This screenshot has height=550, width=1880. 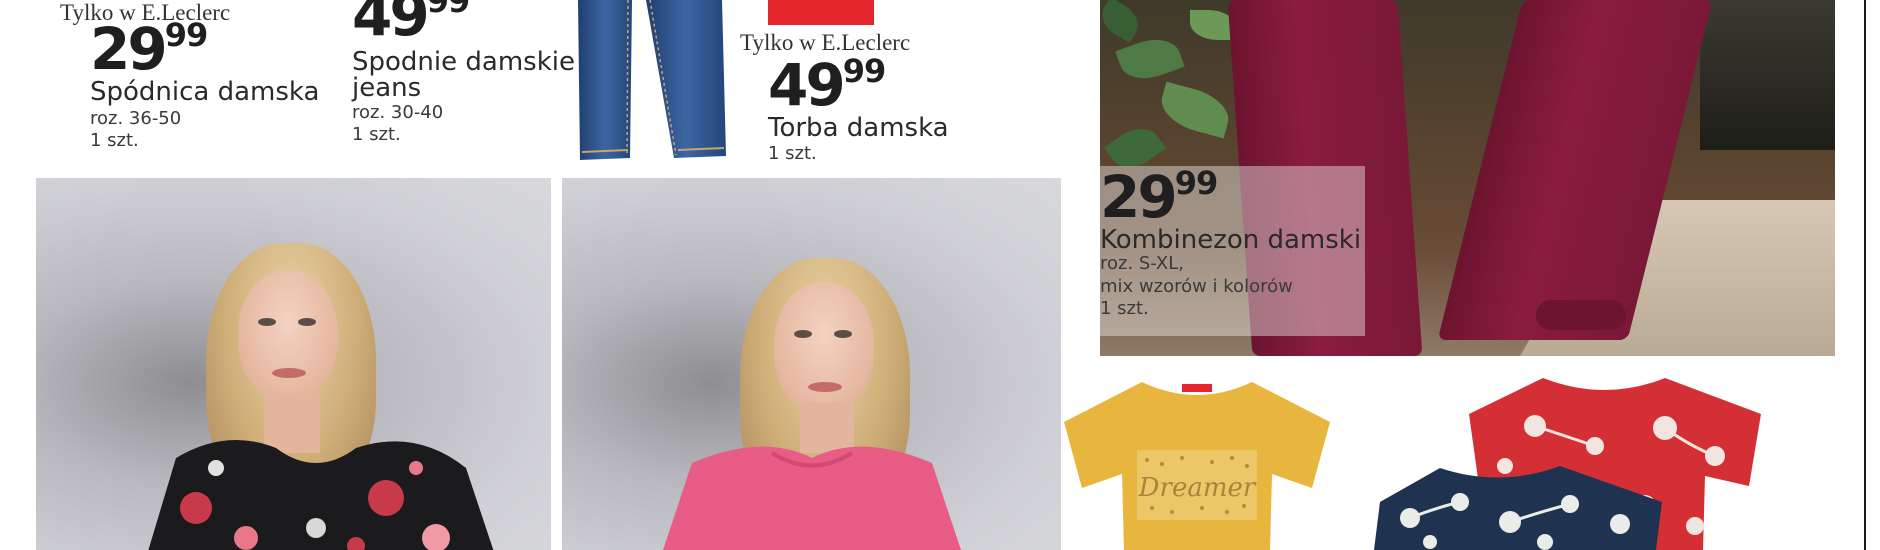 What do you see at coordinates (1197, 488) in the screenshot?
I see `tshirt-print-text: Dreamer` at bounding box center [1197, 488].